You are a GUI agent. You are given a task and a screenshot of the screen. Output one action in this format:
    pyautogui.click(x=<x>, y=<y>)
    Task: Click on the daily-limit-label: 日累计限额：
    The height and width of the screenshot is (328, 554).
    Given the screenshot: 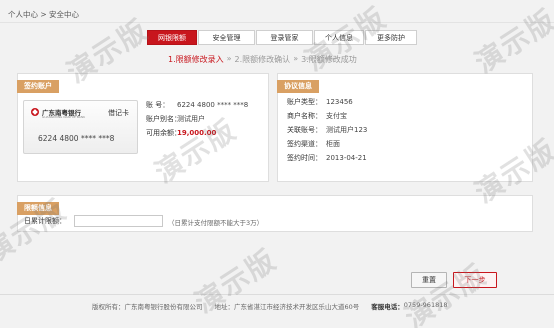 What is the action you would take?
    pyautogui.click(x=45, y=221)
    